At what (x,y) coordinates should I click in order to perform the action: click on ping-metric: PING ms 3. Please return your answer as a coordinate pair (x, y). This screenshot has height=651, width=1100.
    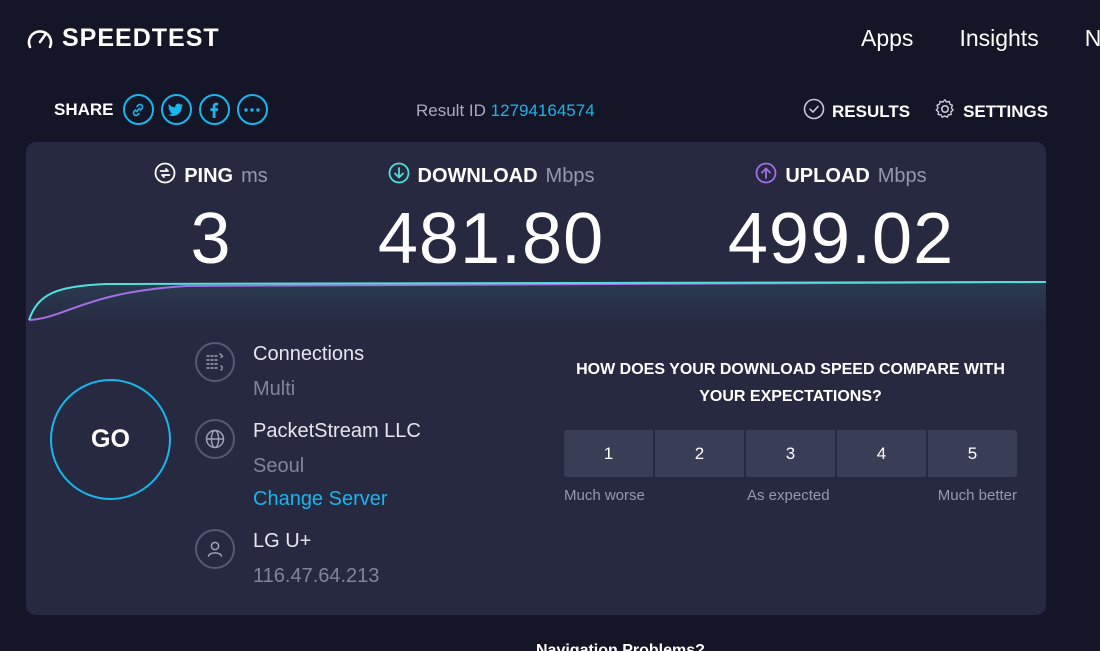
    Looking at the image, I should click on (211, 218).